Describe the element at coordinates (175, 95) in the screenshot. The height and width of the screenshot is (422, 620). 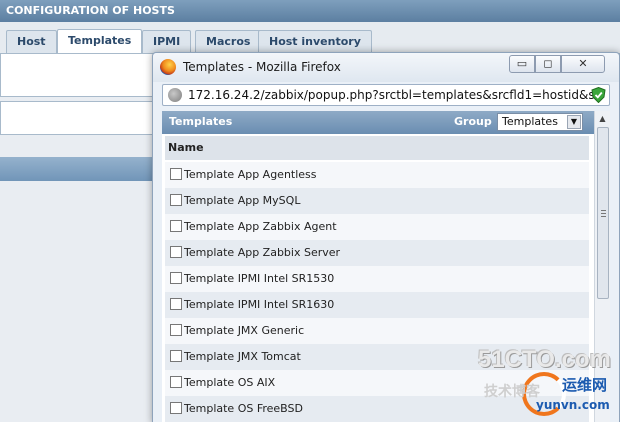
I see `globe-icon` at that location.